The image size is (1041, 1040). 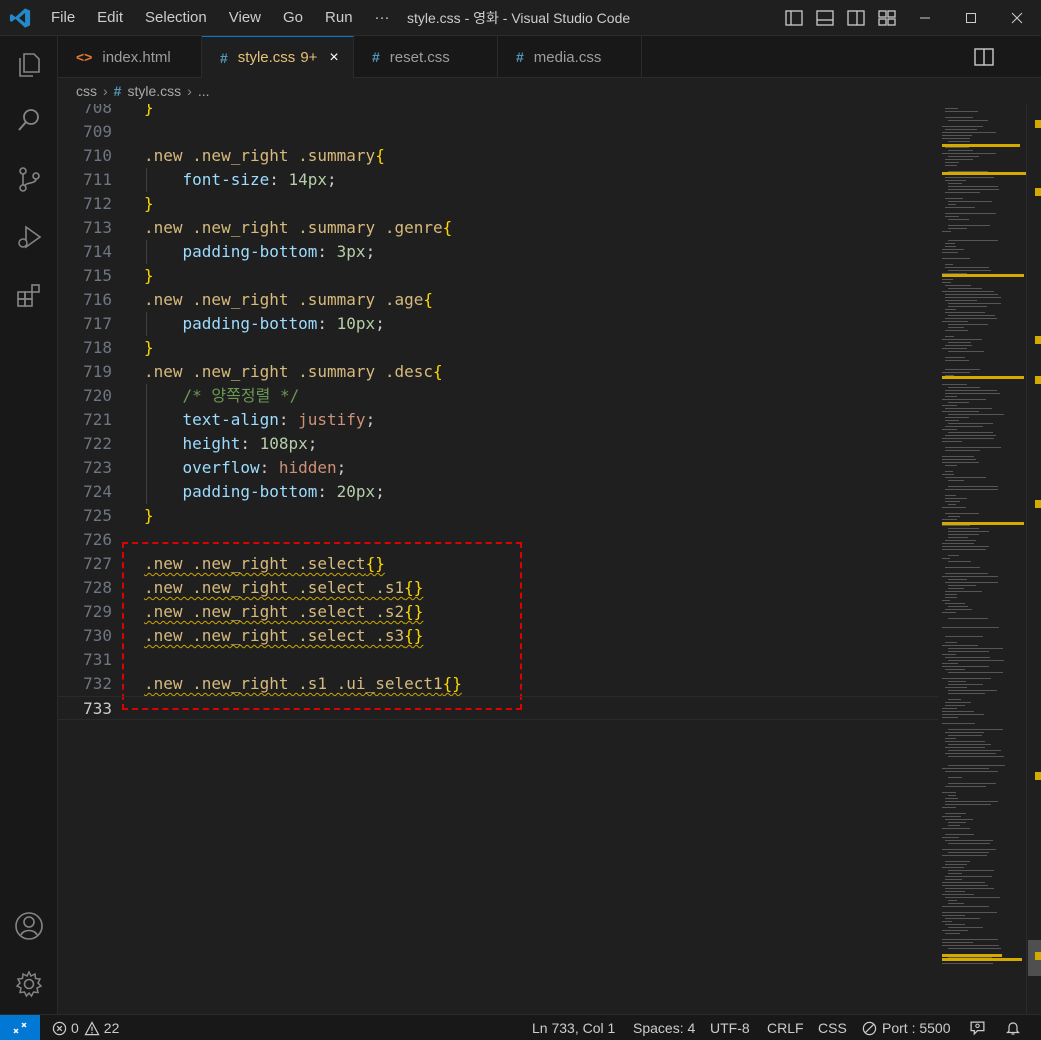 I want to click on code-line: 710 .new .new_right .summary{, so click(x=498, y=156).